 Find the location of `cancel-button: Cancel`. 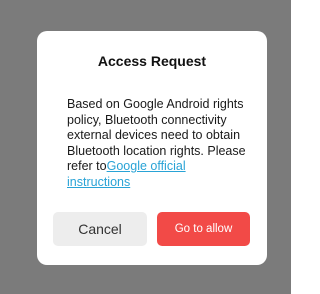

cancel-button: Cancel is located at coordinates (100, 229).